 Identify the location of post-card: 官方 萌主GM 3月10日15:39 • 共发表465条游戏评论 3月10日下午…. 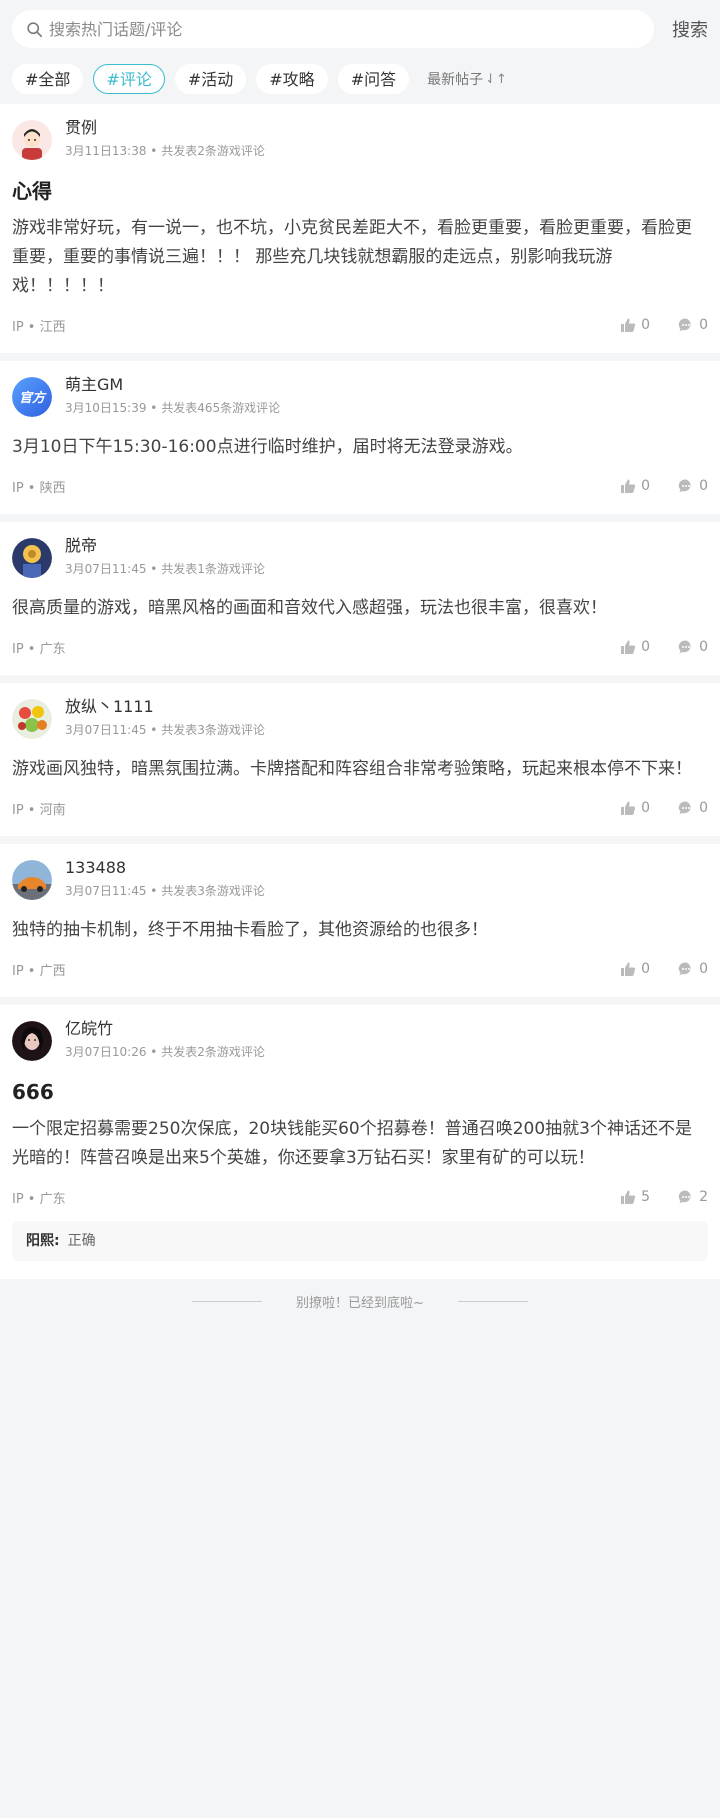
(360, 437).